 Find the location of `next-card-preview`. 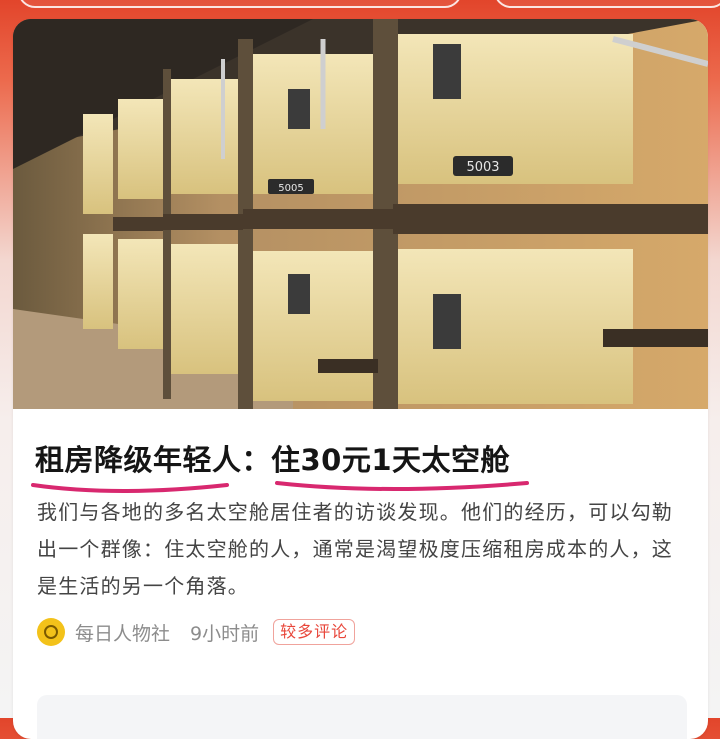

next-card-preview is located at coordinates (362, 717).